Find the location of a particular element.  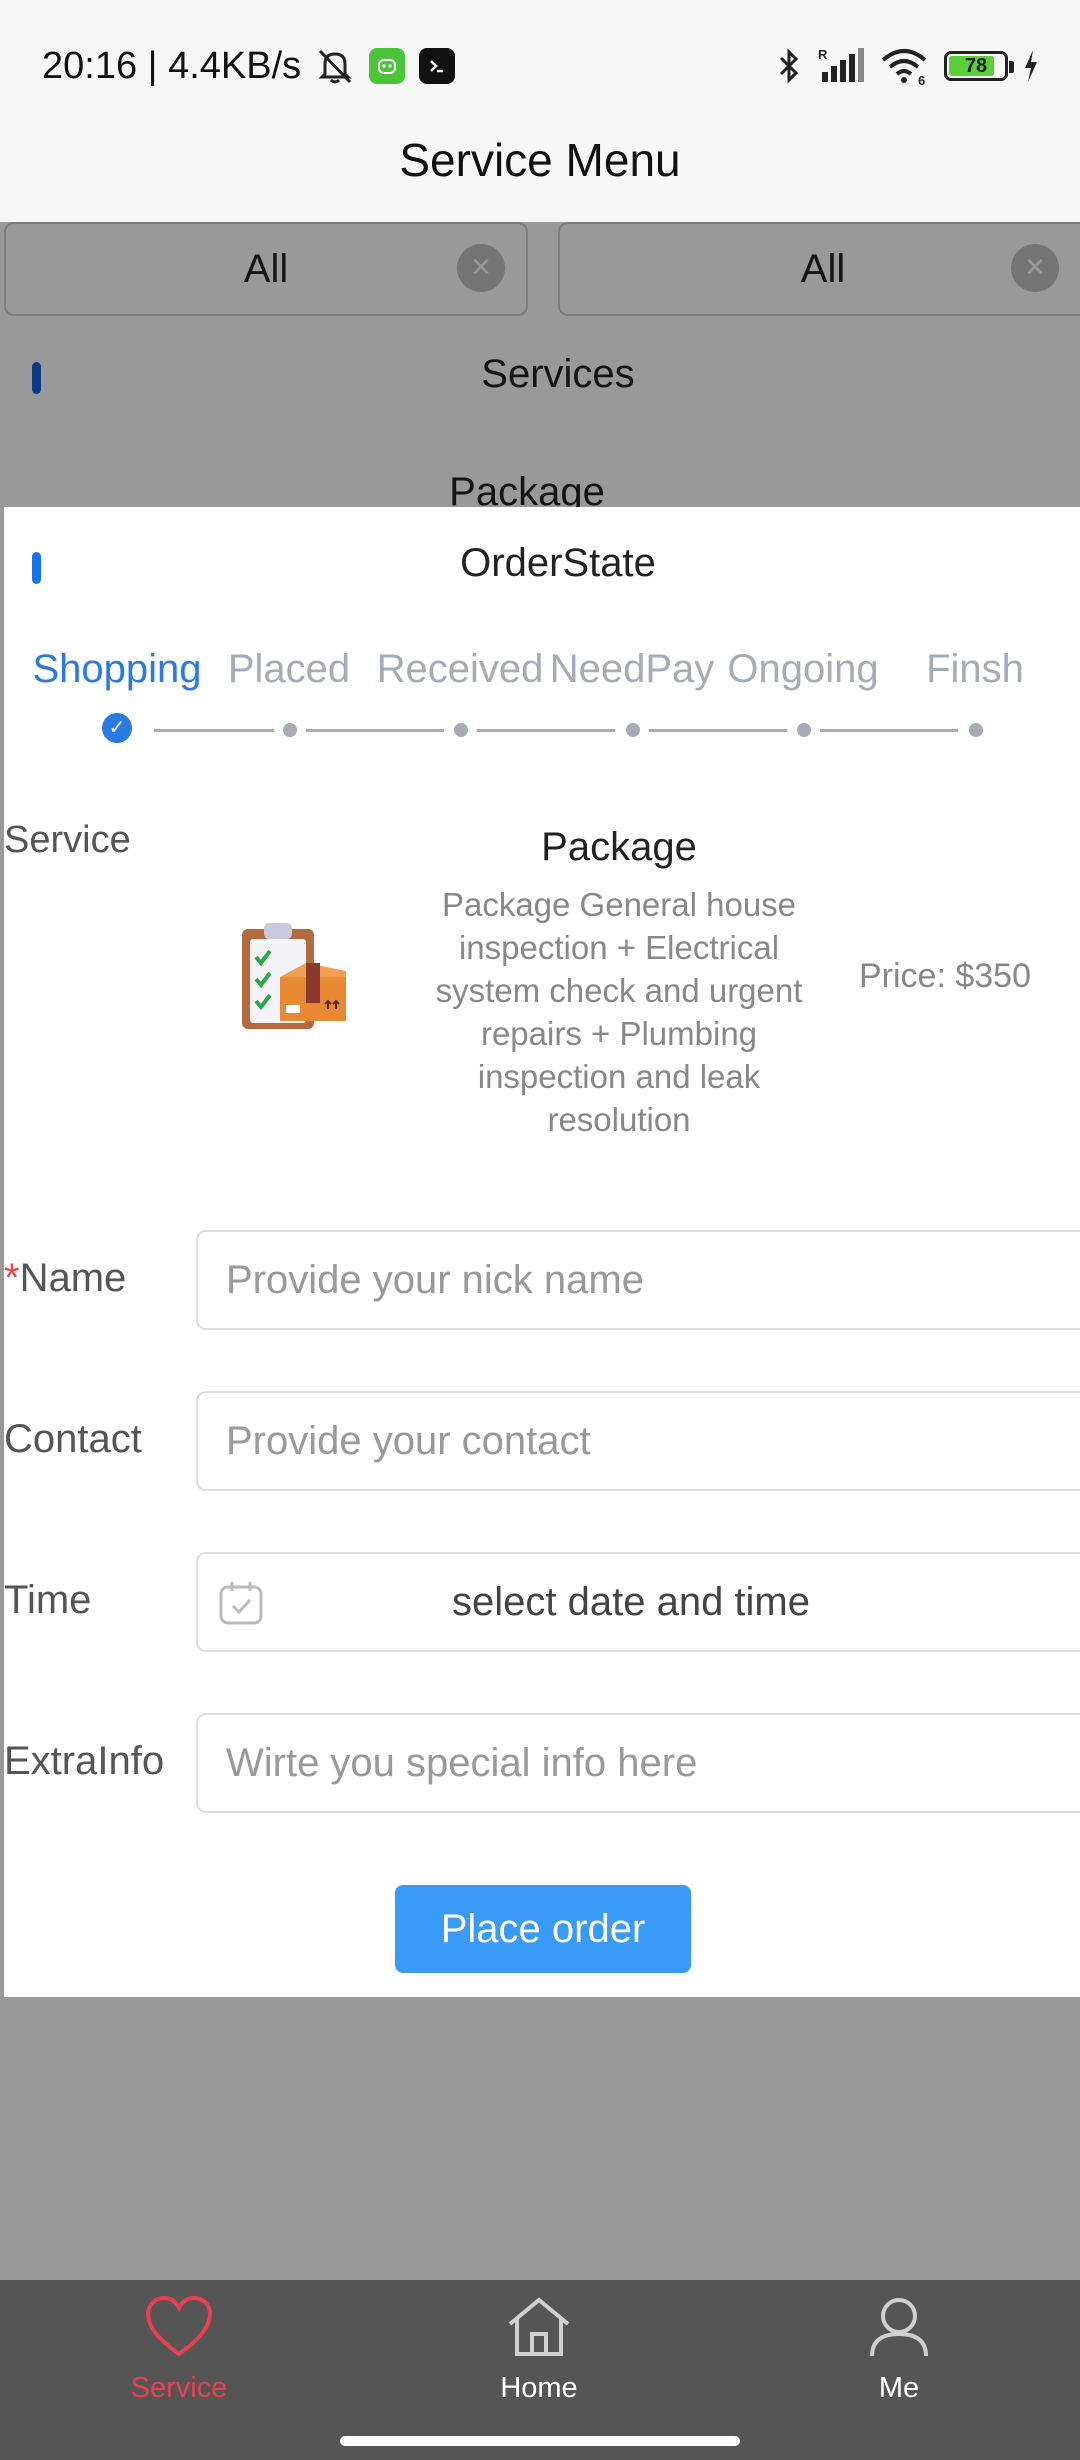

extrainfo-input: Wirte you special info here is located at coordinates (638, 1763).